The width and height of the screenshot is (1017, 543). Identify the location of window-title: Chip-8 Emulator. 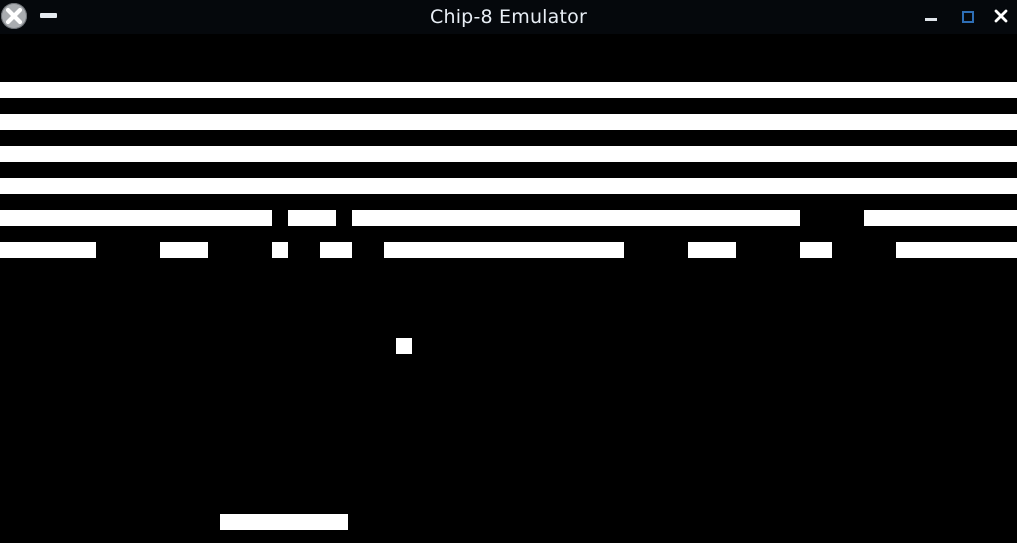
(508, 17).